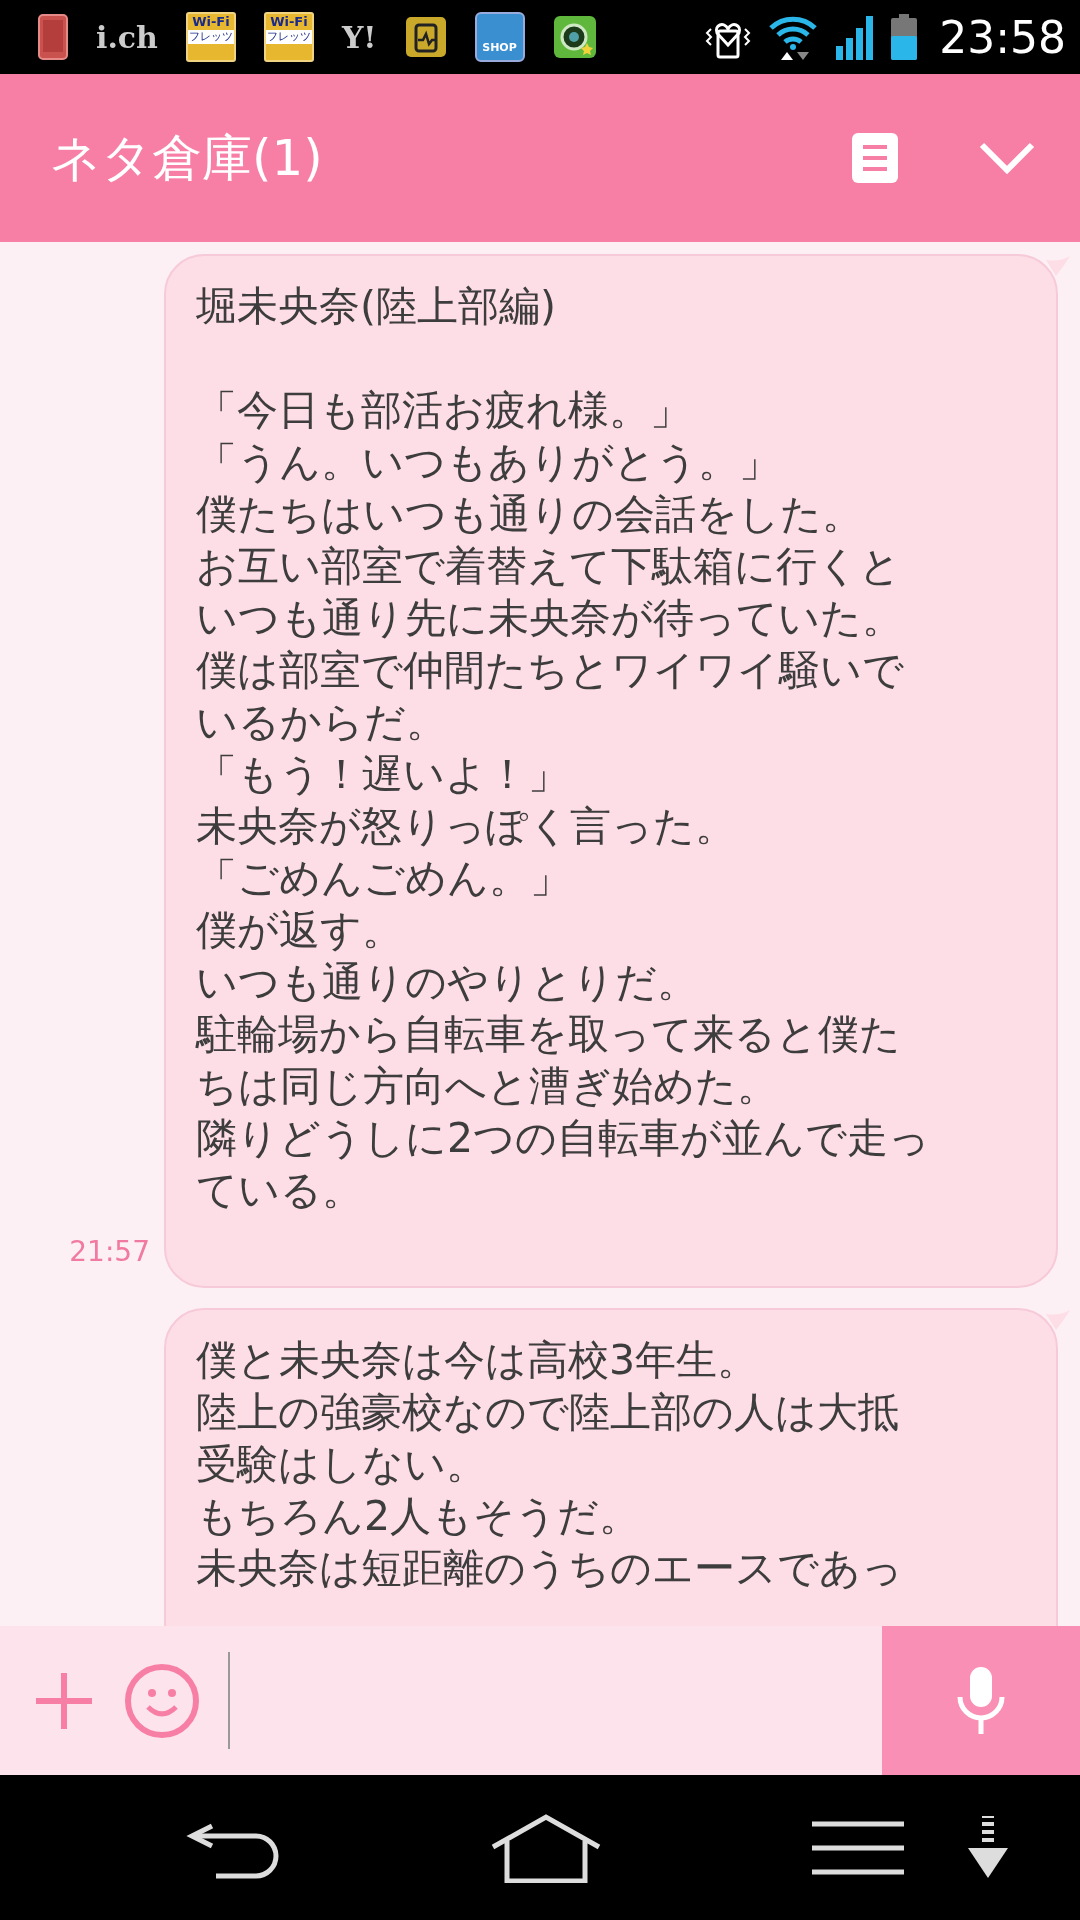  Describe the element at coordinates (499, 37) in the screenshot. I see `shop-icon: SHOP` at that location.